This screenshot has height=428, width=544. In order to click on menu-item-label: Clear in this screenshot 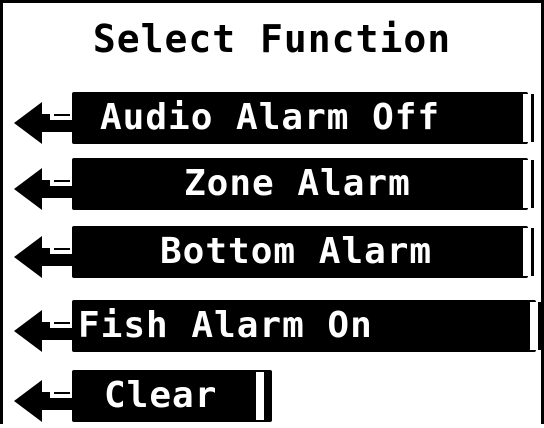, I will do `click(161, 395)`.